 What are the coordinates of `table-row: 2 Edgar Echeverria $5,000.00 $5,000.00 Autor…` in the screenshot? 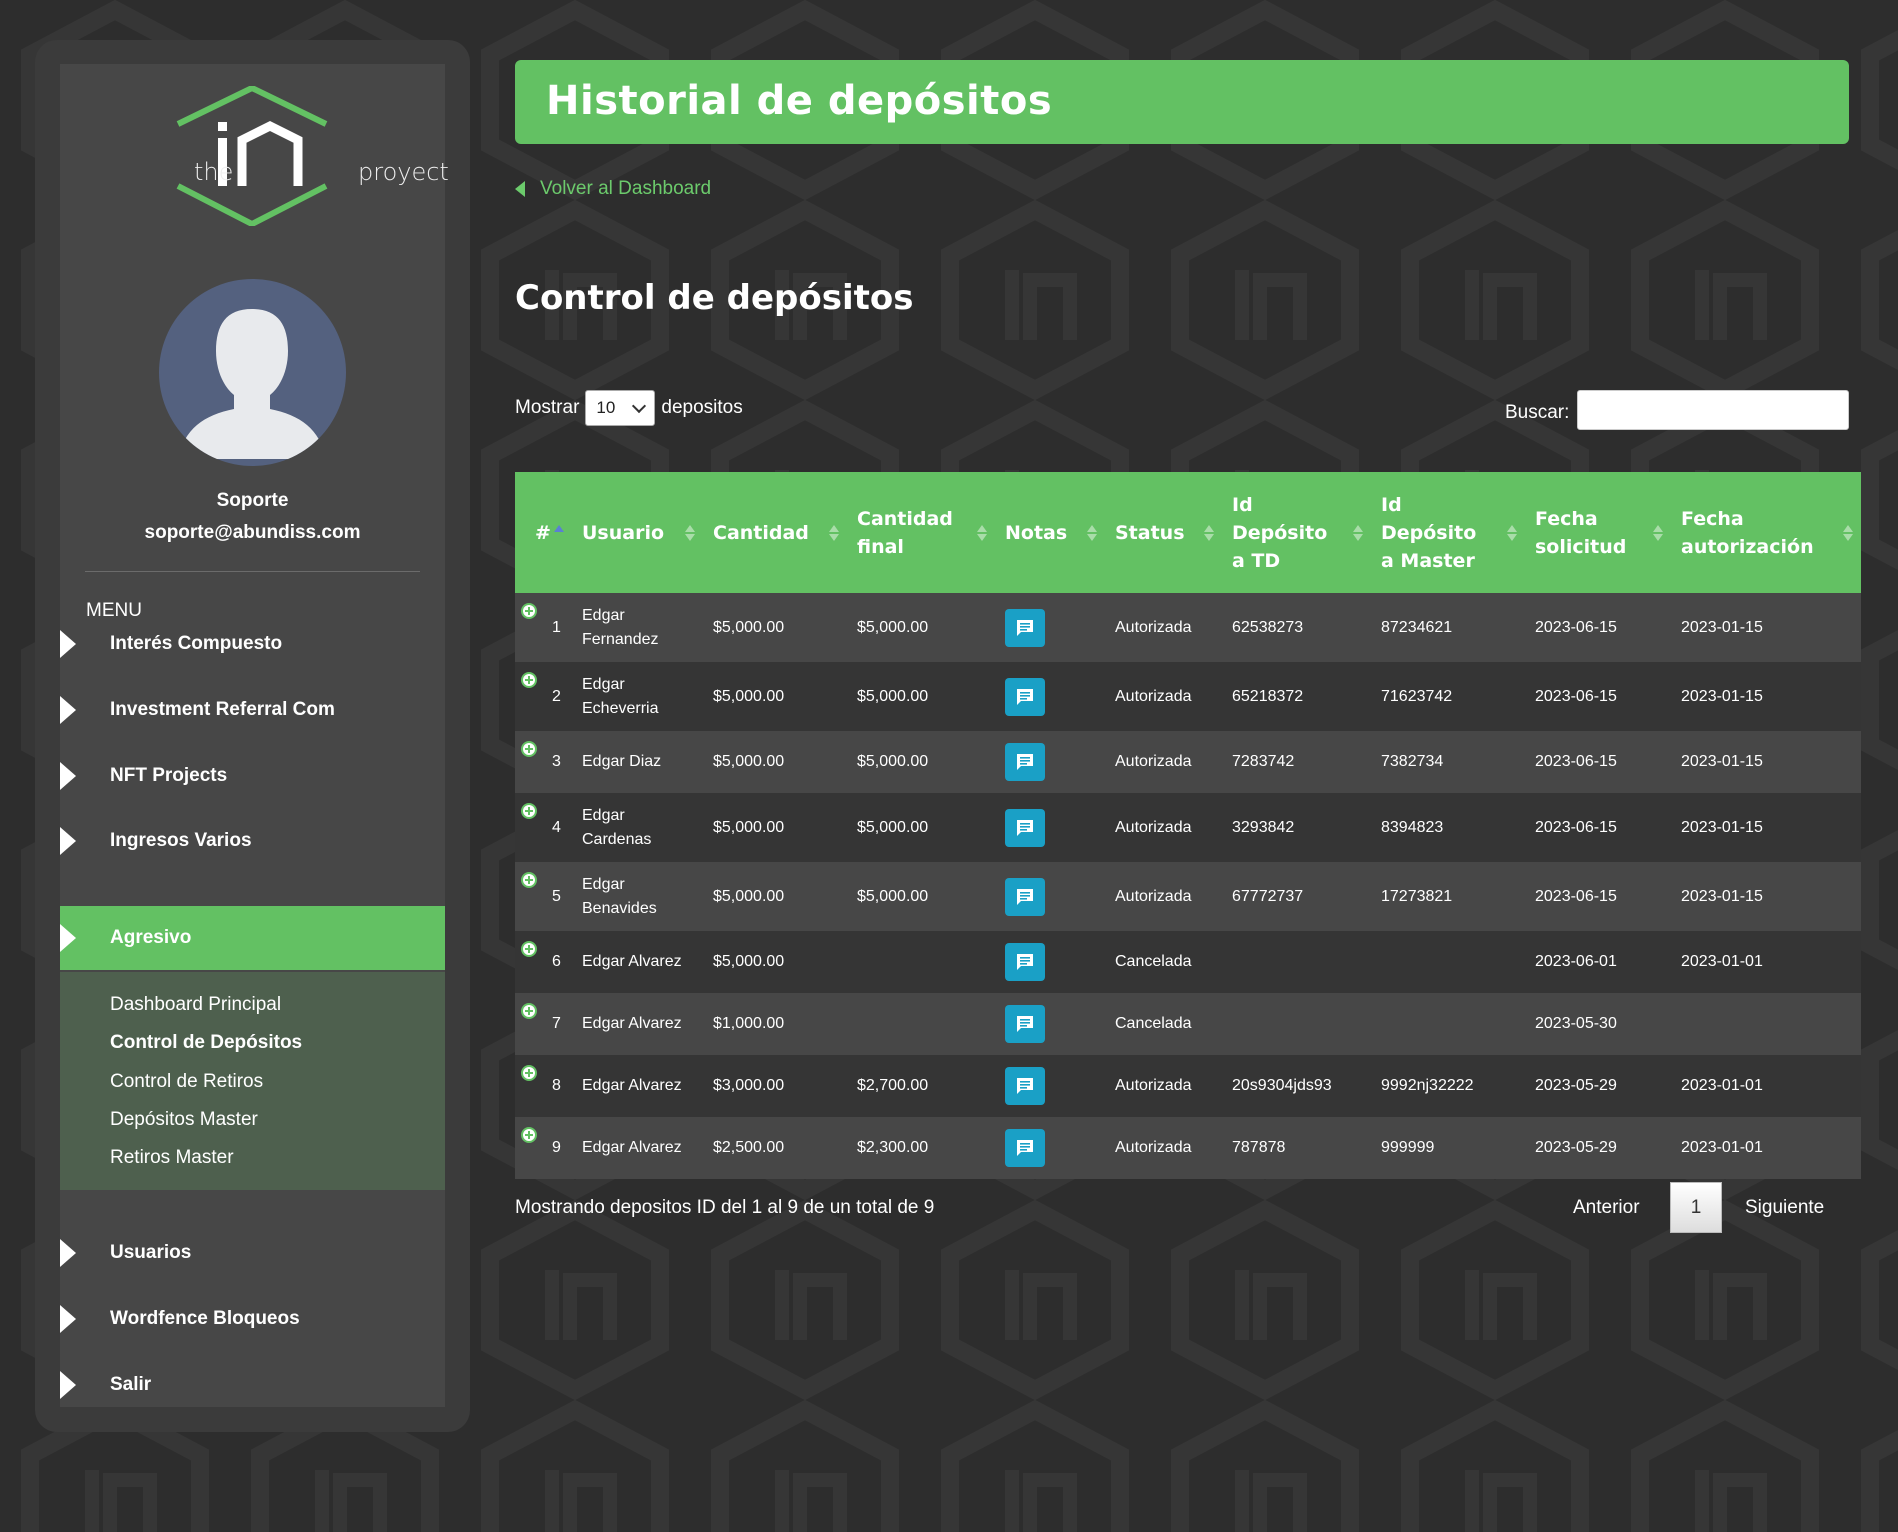 It's located at (1188, 696).